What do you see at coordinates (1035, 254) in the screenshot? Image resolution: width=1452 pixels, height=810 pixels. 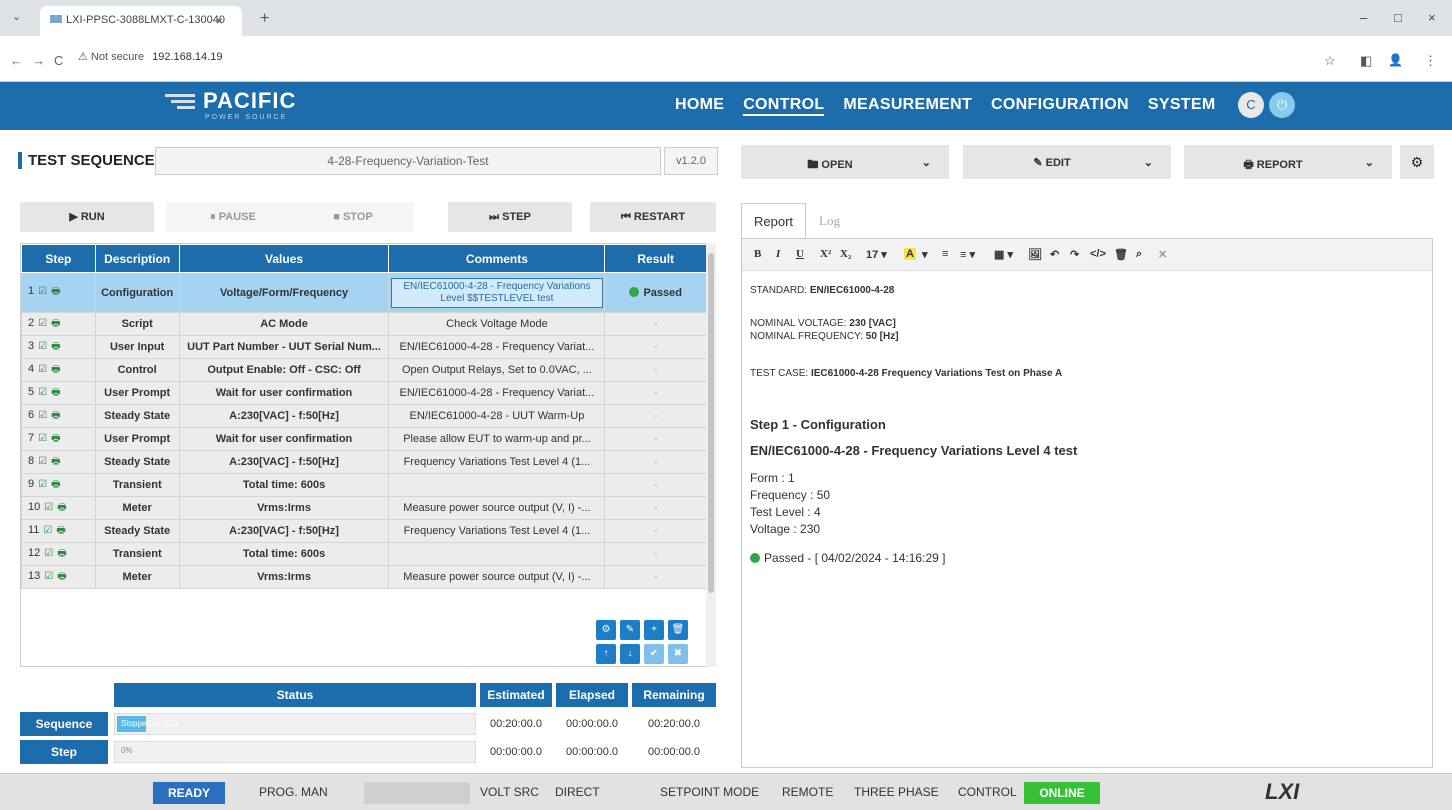 I see `image-icon: 🖼` at bounding box center [1035, 254].